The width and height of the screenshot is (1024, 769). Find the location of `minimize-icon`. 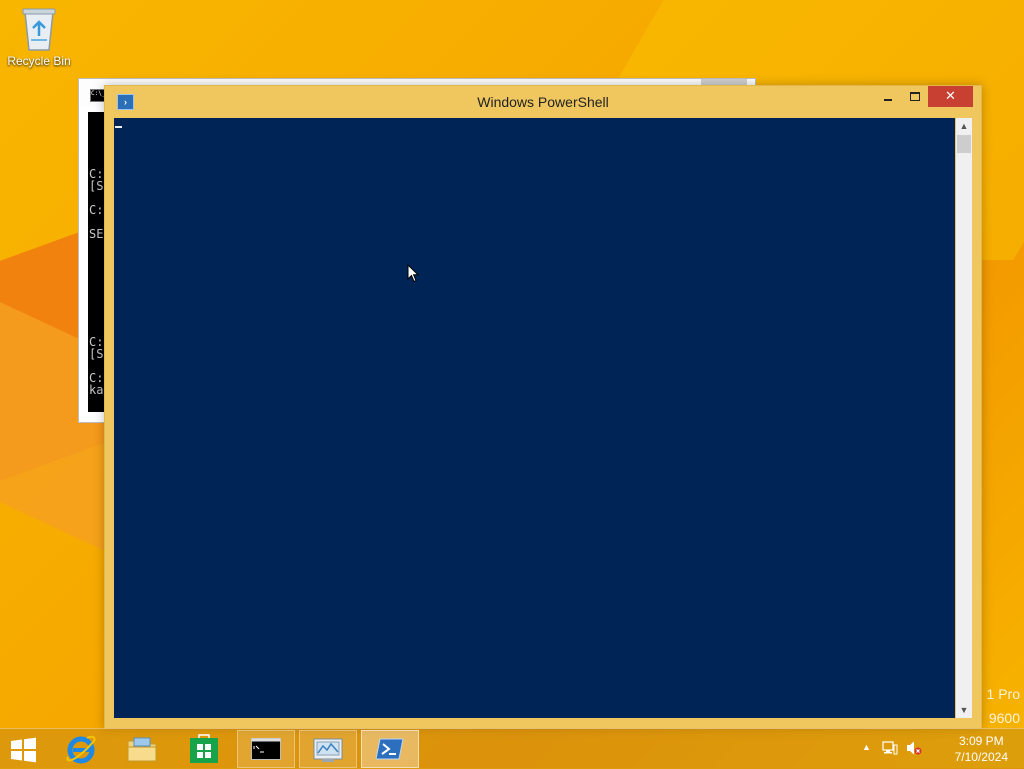

minimize-icon is located at coordinates (888, 99).